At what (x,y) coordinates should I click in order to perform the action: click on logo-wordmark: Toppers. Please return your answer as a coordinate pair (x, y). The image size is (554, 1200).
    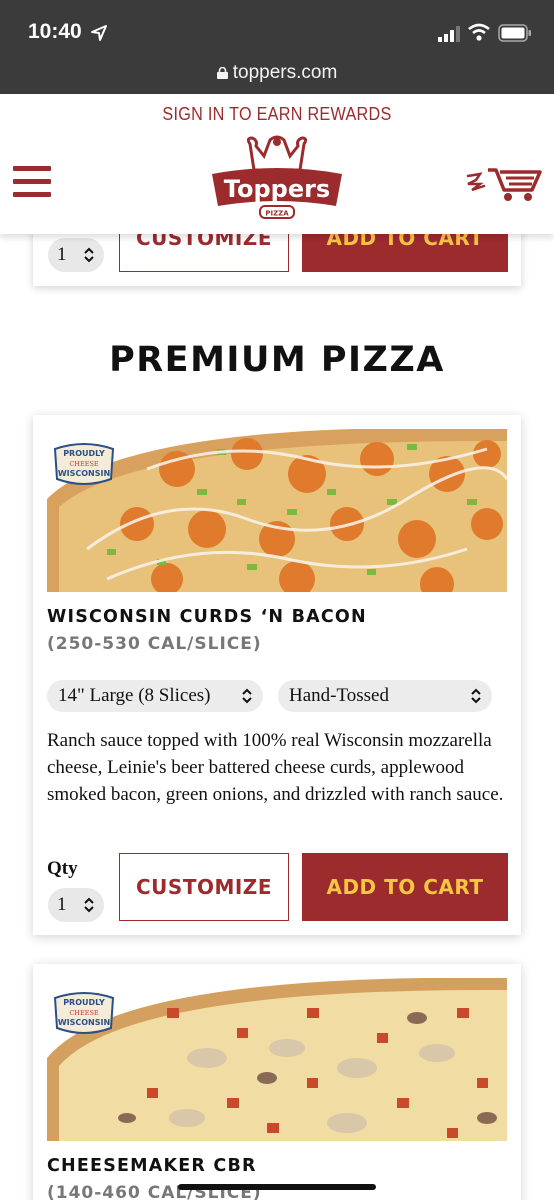
    Looking at the image, I should click on (277, 189).